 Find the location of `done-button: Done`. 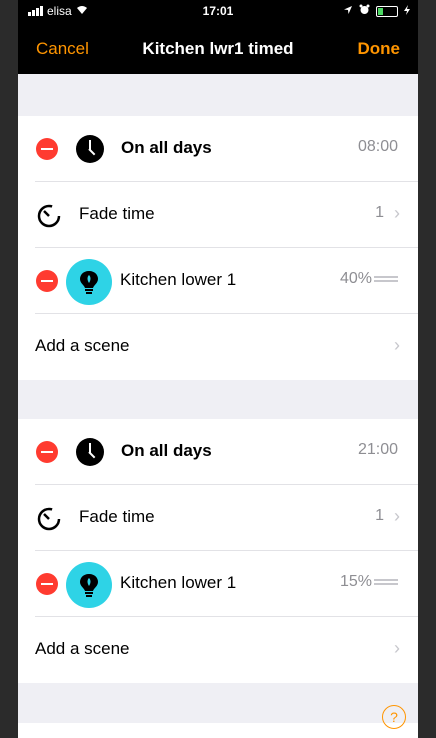

done-button: Done is located at coordinates (379, 49).